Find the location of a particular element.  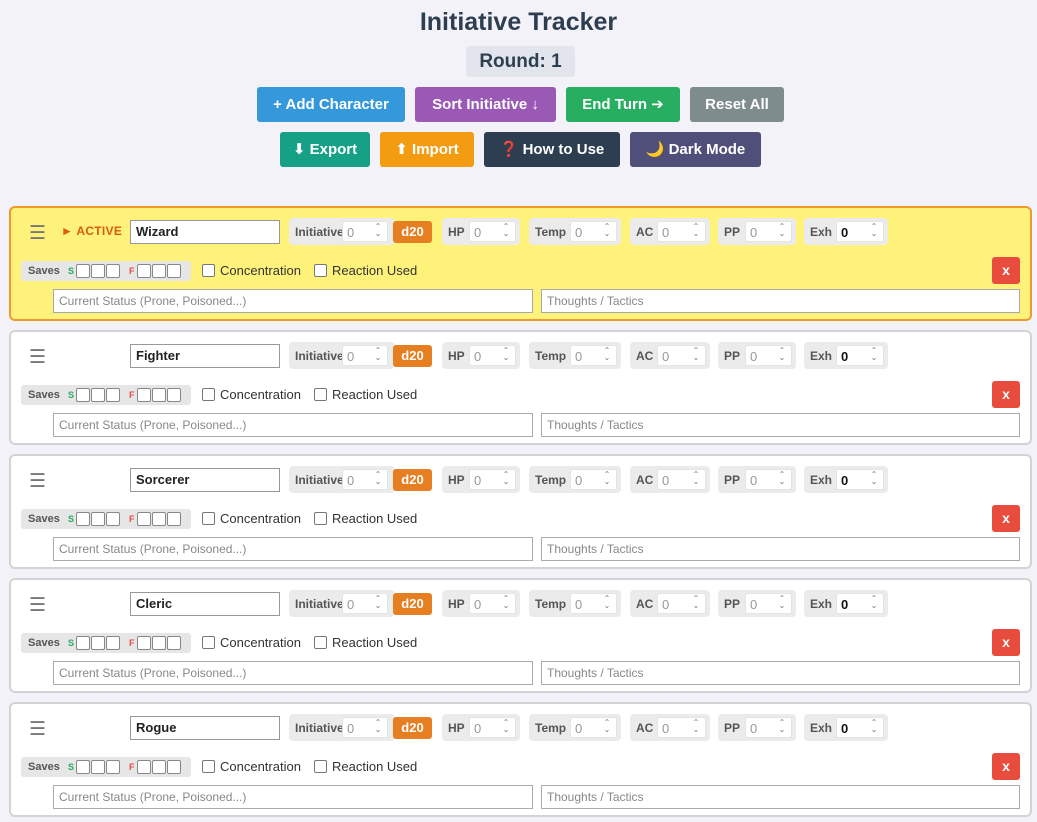

dark-mode-button: 🌙 Dark Mode is located at coordinates (695, 149).